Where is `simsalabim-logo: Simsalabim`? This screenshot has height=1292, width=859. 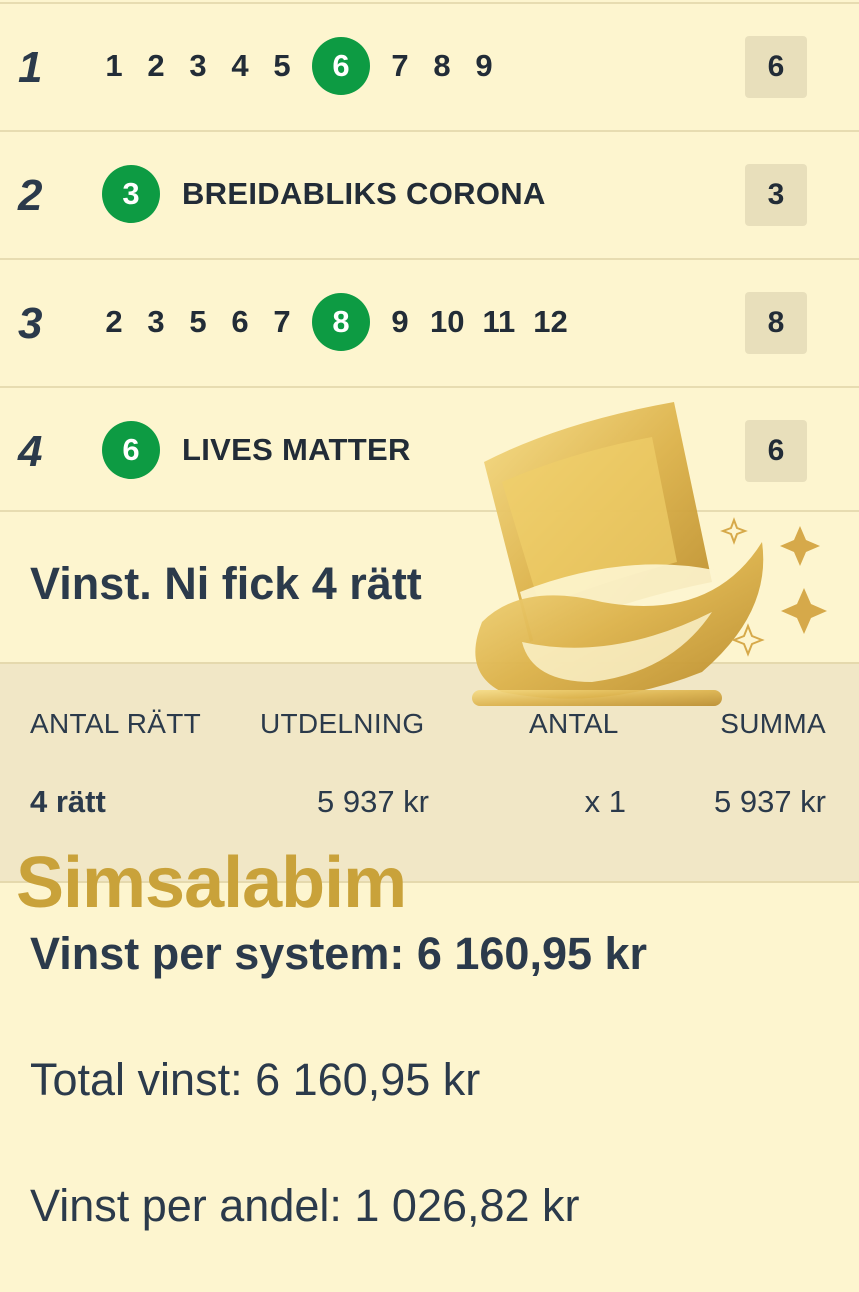 simsalabim-logo: Simsalabim is located at coordinates (211, 883).